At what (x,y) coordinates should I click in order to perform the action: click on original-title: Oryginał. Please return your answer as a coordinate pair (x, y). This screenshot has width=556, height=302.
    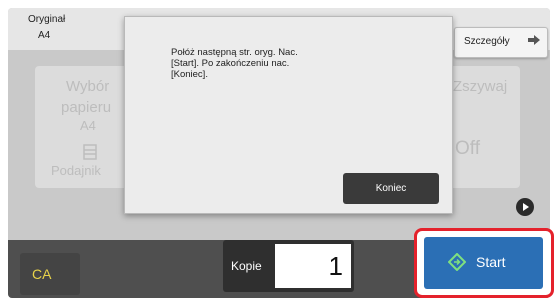
    Looking at the image, I should click on (47, 19).